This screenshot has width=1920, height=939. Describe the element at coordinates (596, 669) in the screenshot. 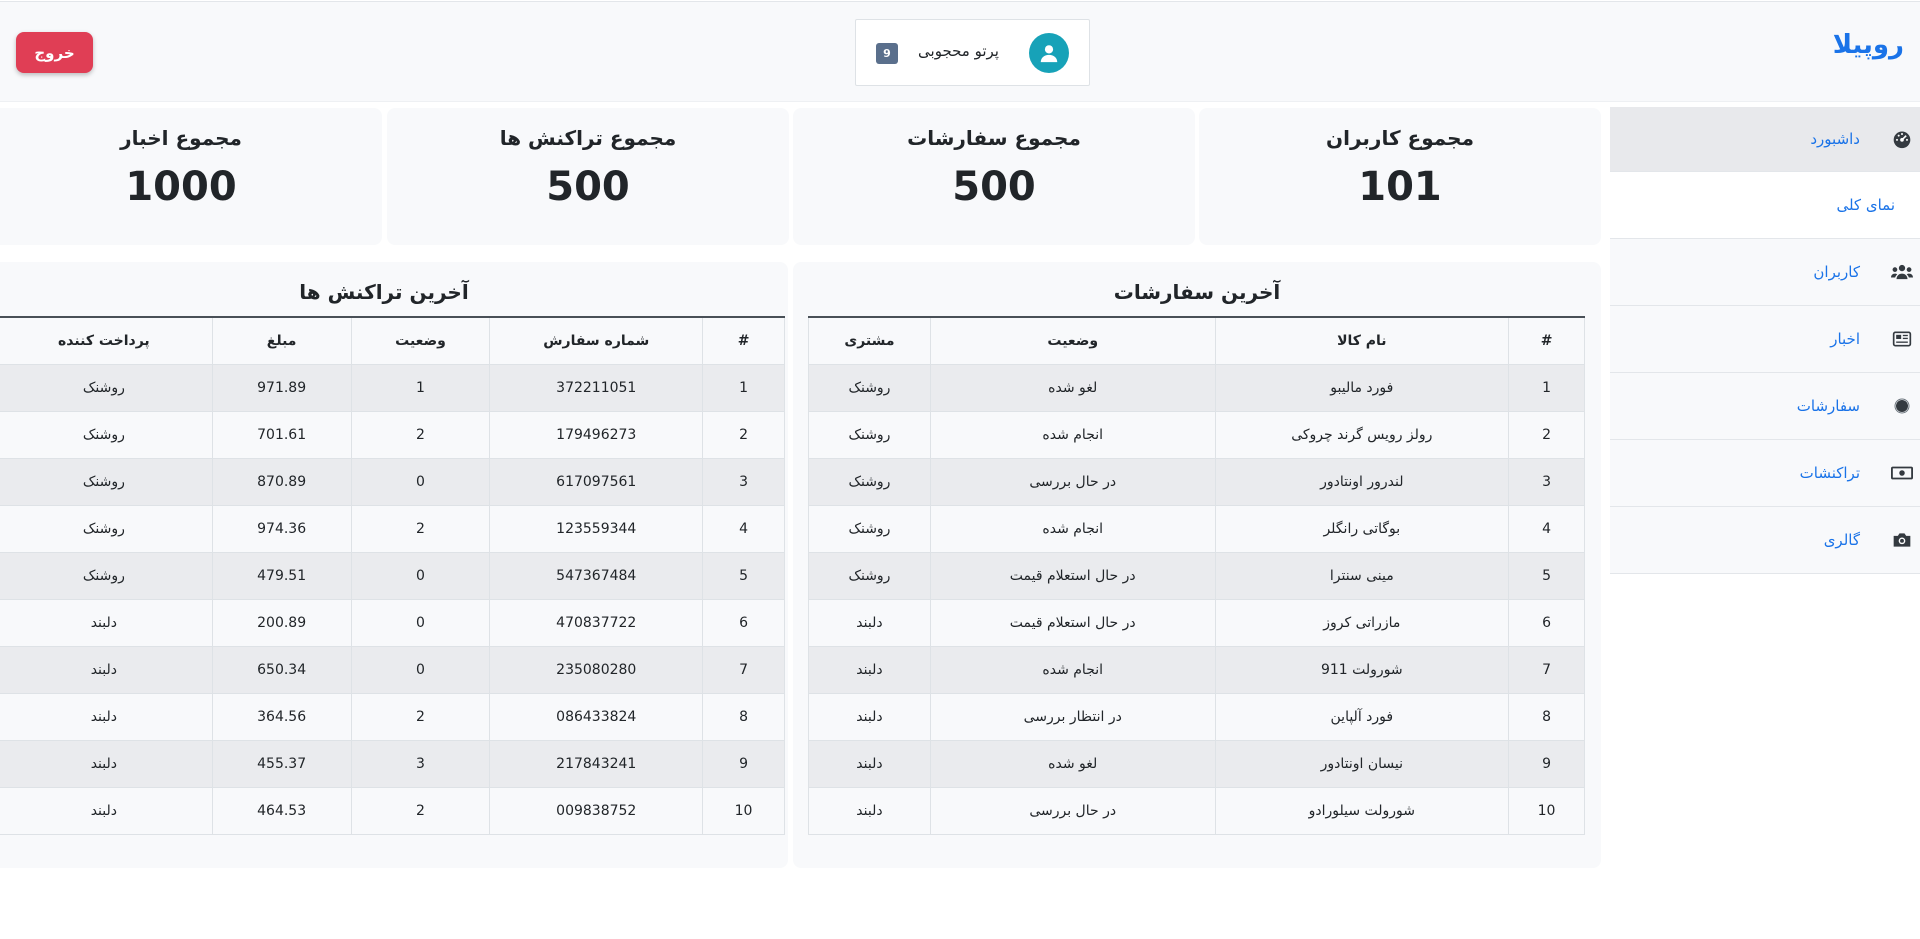

I see `table-cell: 235080280` at that location.